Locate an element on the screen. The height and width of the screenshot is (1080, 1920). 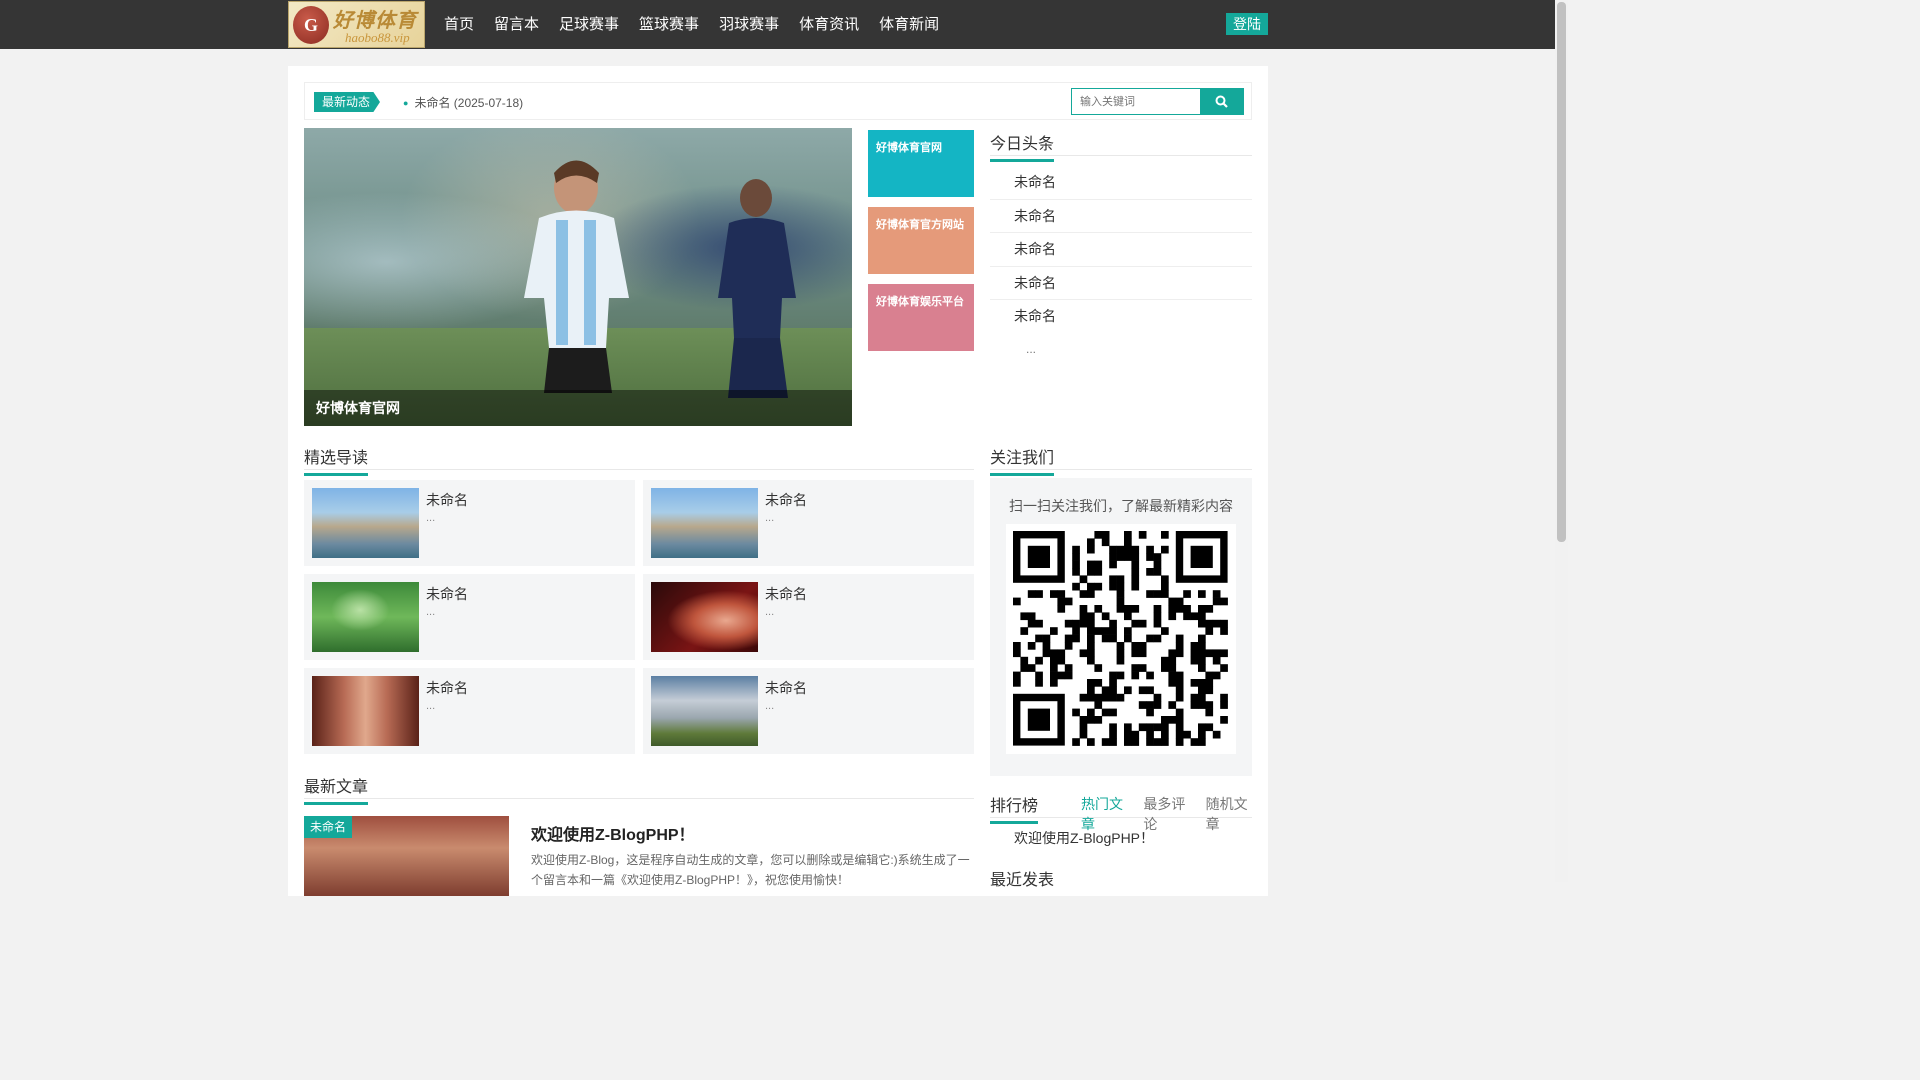
post-title: 欢迎使用Z-BlogPHP！ is located at coordinates (613, 833).